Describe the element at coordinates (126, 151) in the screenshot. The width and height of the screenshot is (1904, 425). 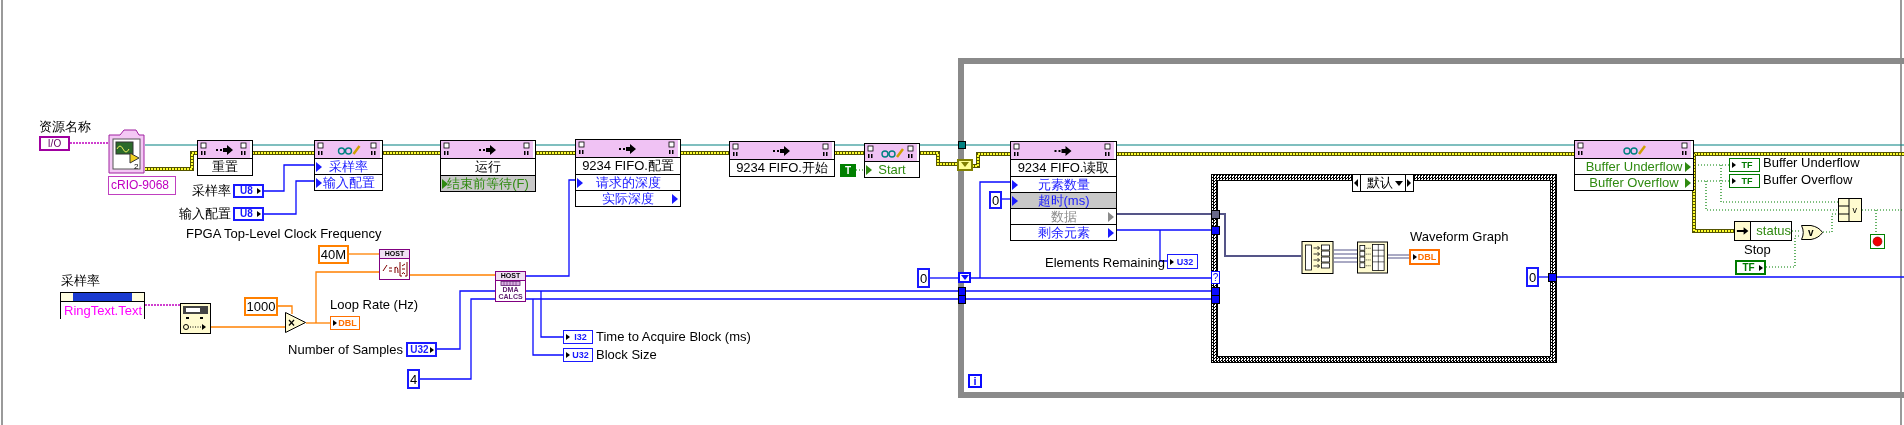
I see `target-icon: 2` at that location.